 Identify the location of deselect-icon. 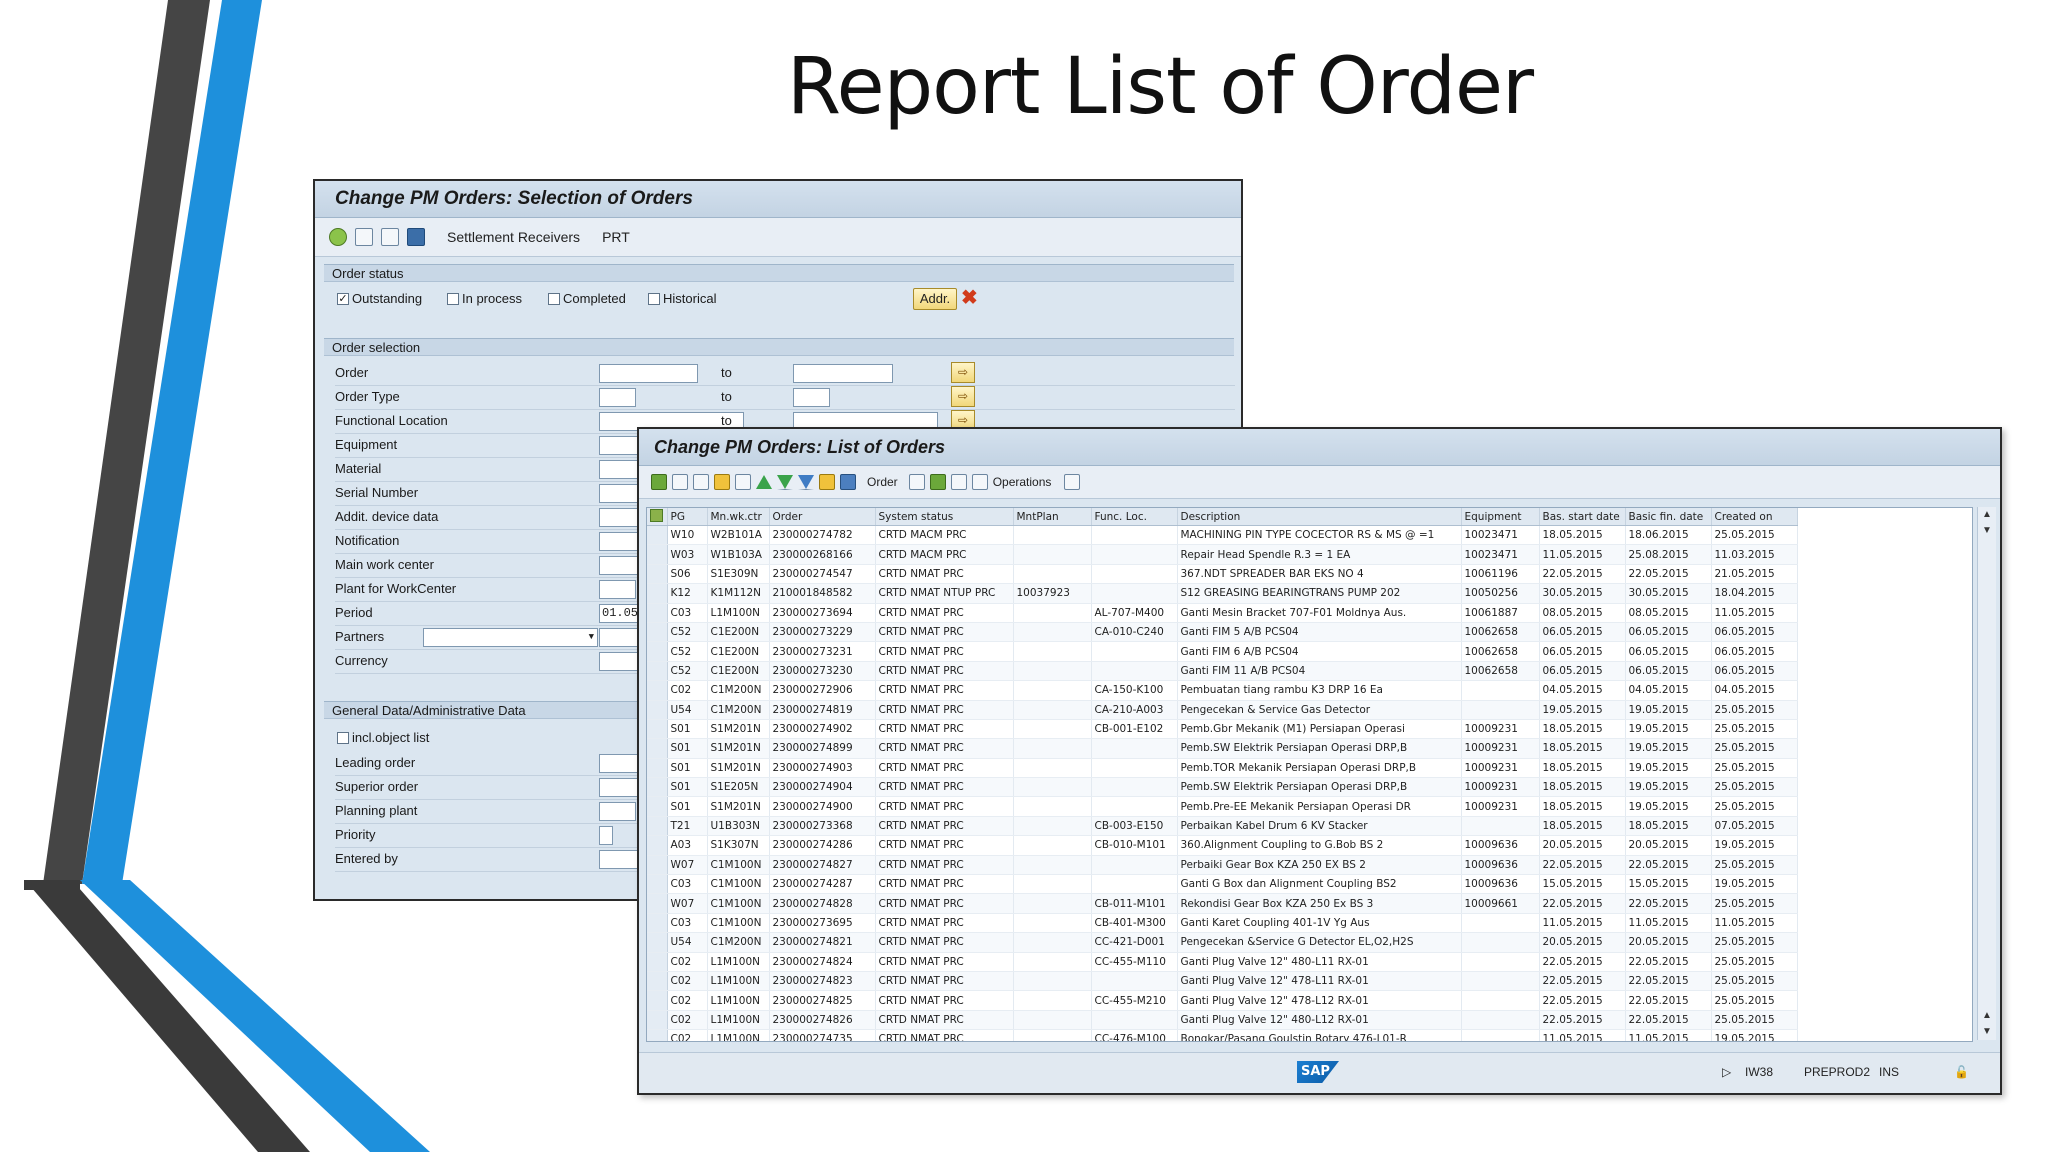
(743, 482).